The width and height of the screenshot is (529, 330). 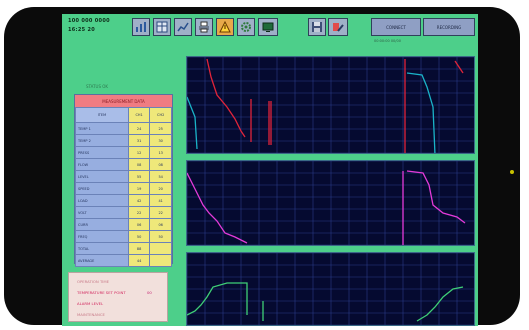 What do you see at coordinates (396, 27) in the screenshot?
I see `connect-mode-button: CONNECT` at bounding box center [396, 27].